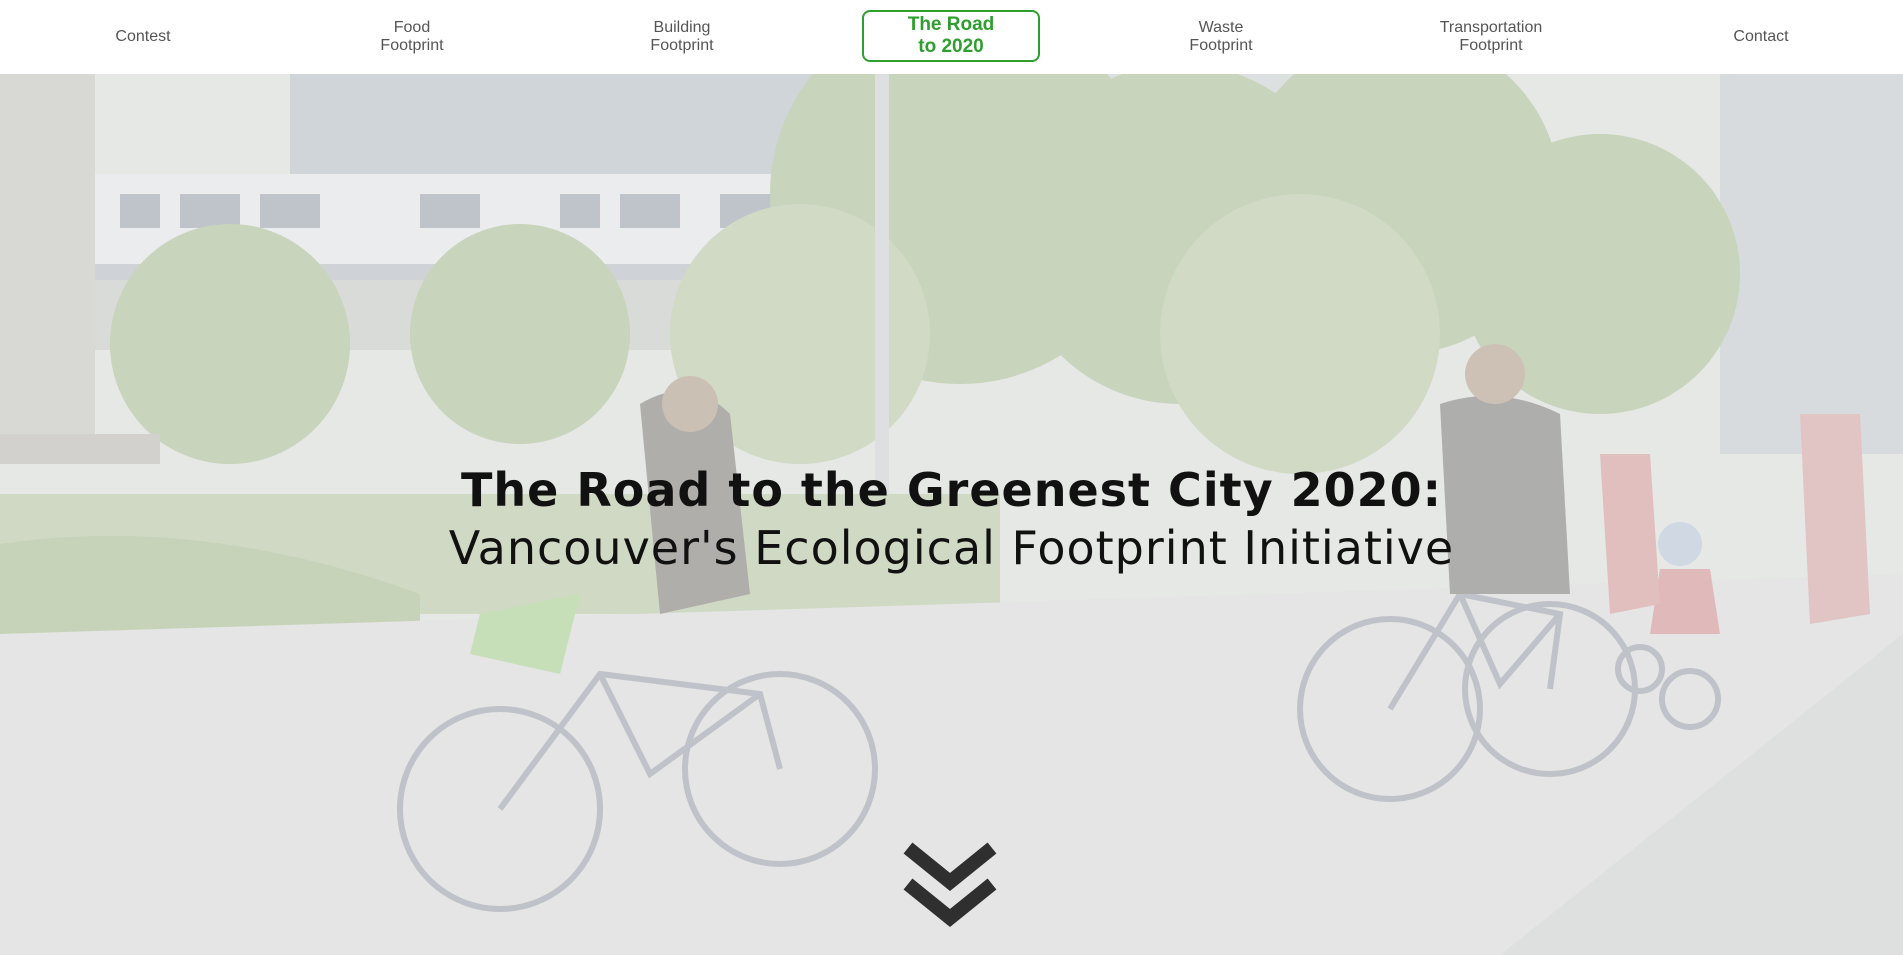 Image resolution: width=1903 pixels, height=955 pixels. I want to click on nav-building-footprint: Building Footprint, so click(682, 37).